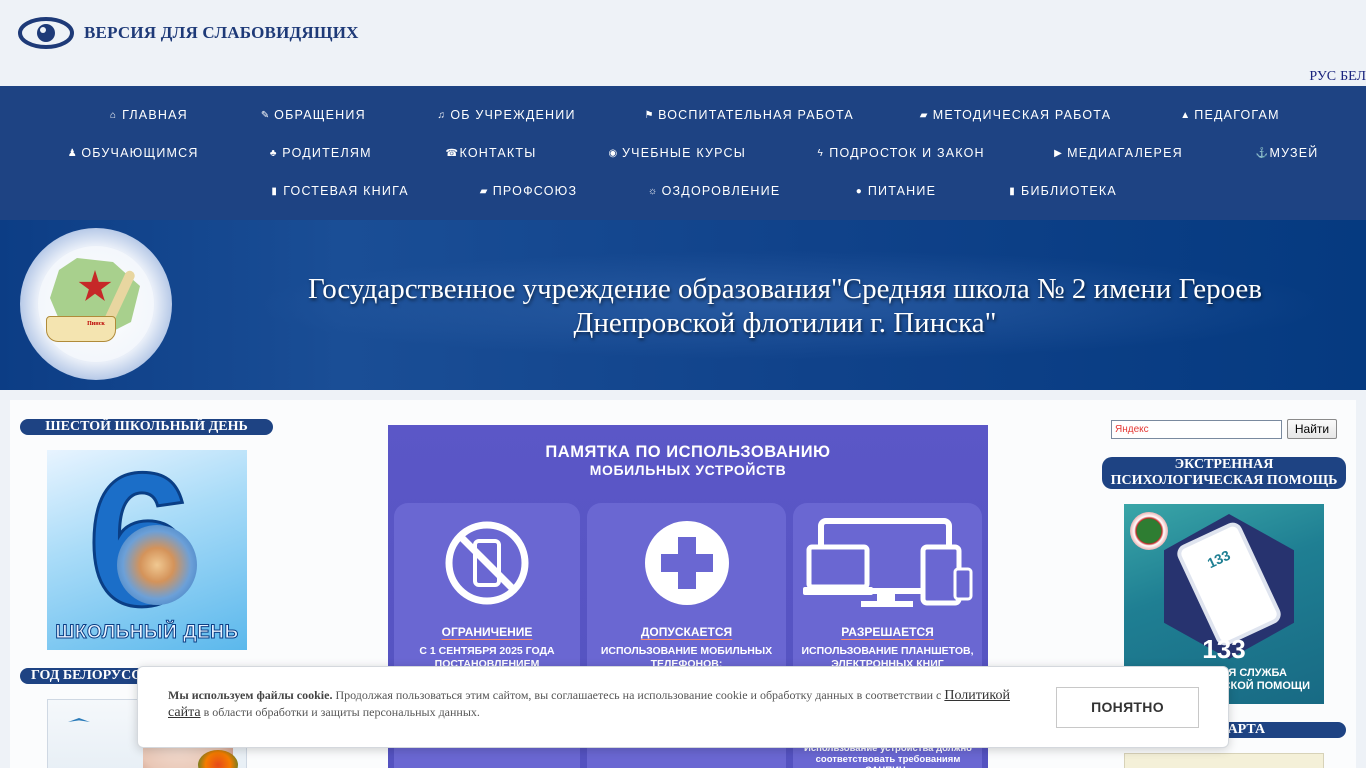 This screenshot has width=1366, height=768. I want to click on plus-circle-icon, so click(686, 563).